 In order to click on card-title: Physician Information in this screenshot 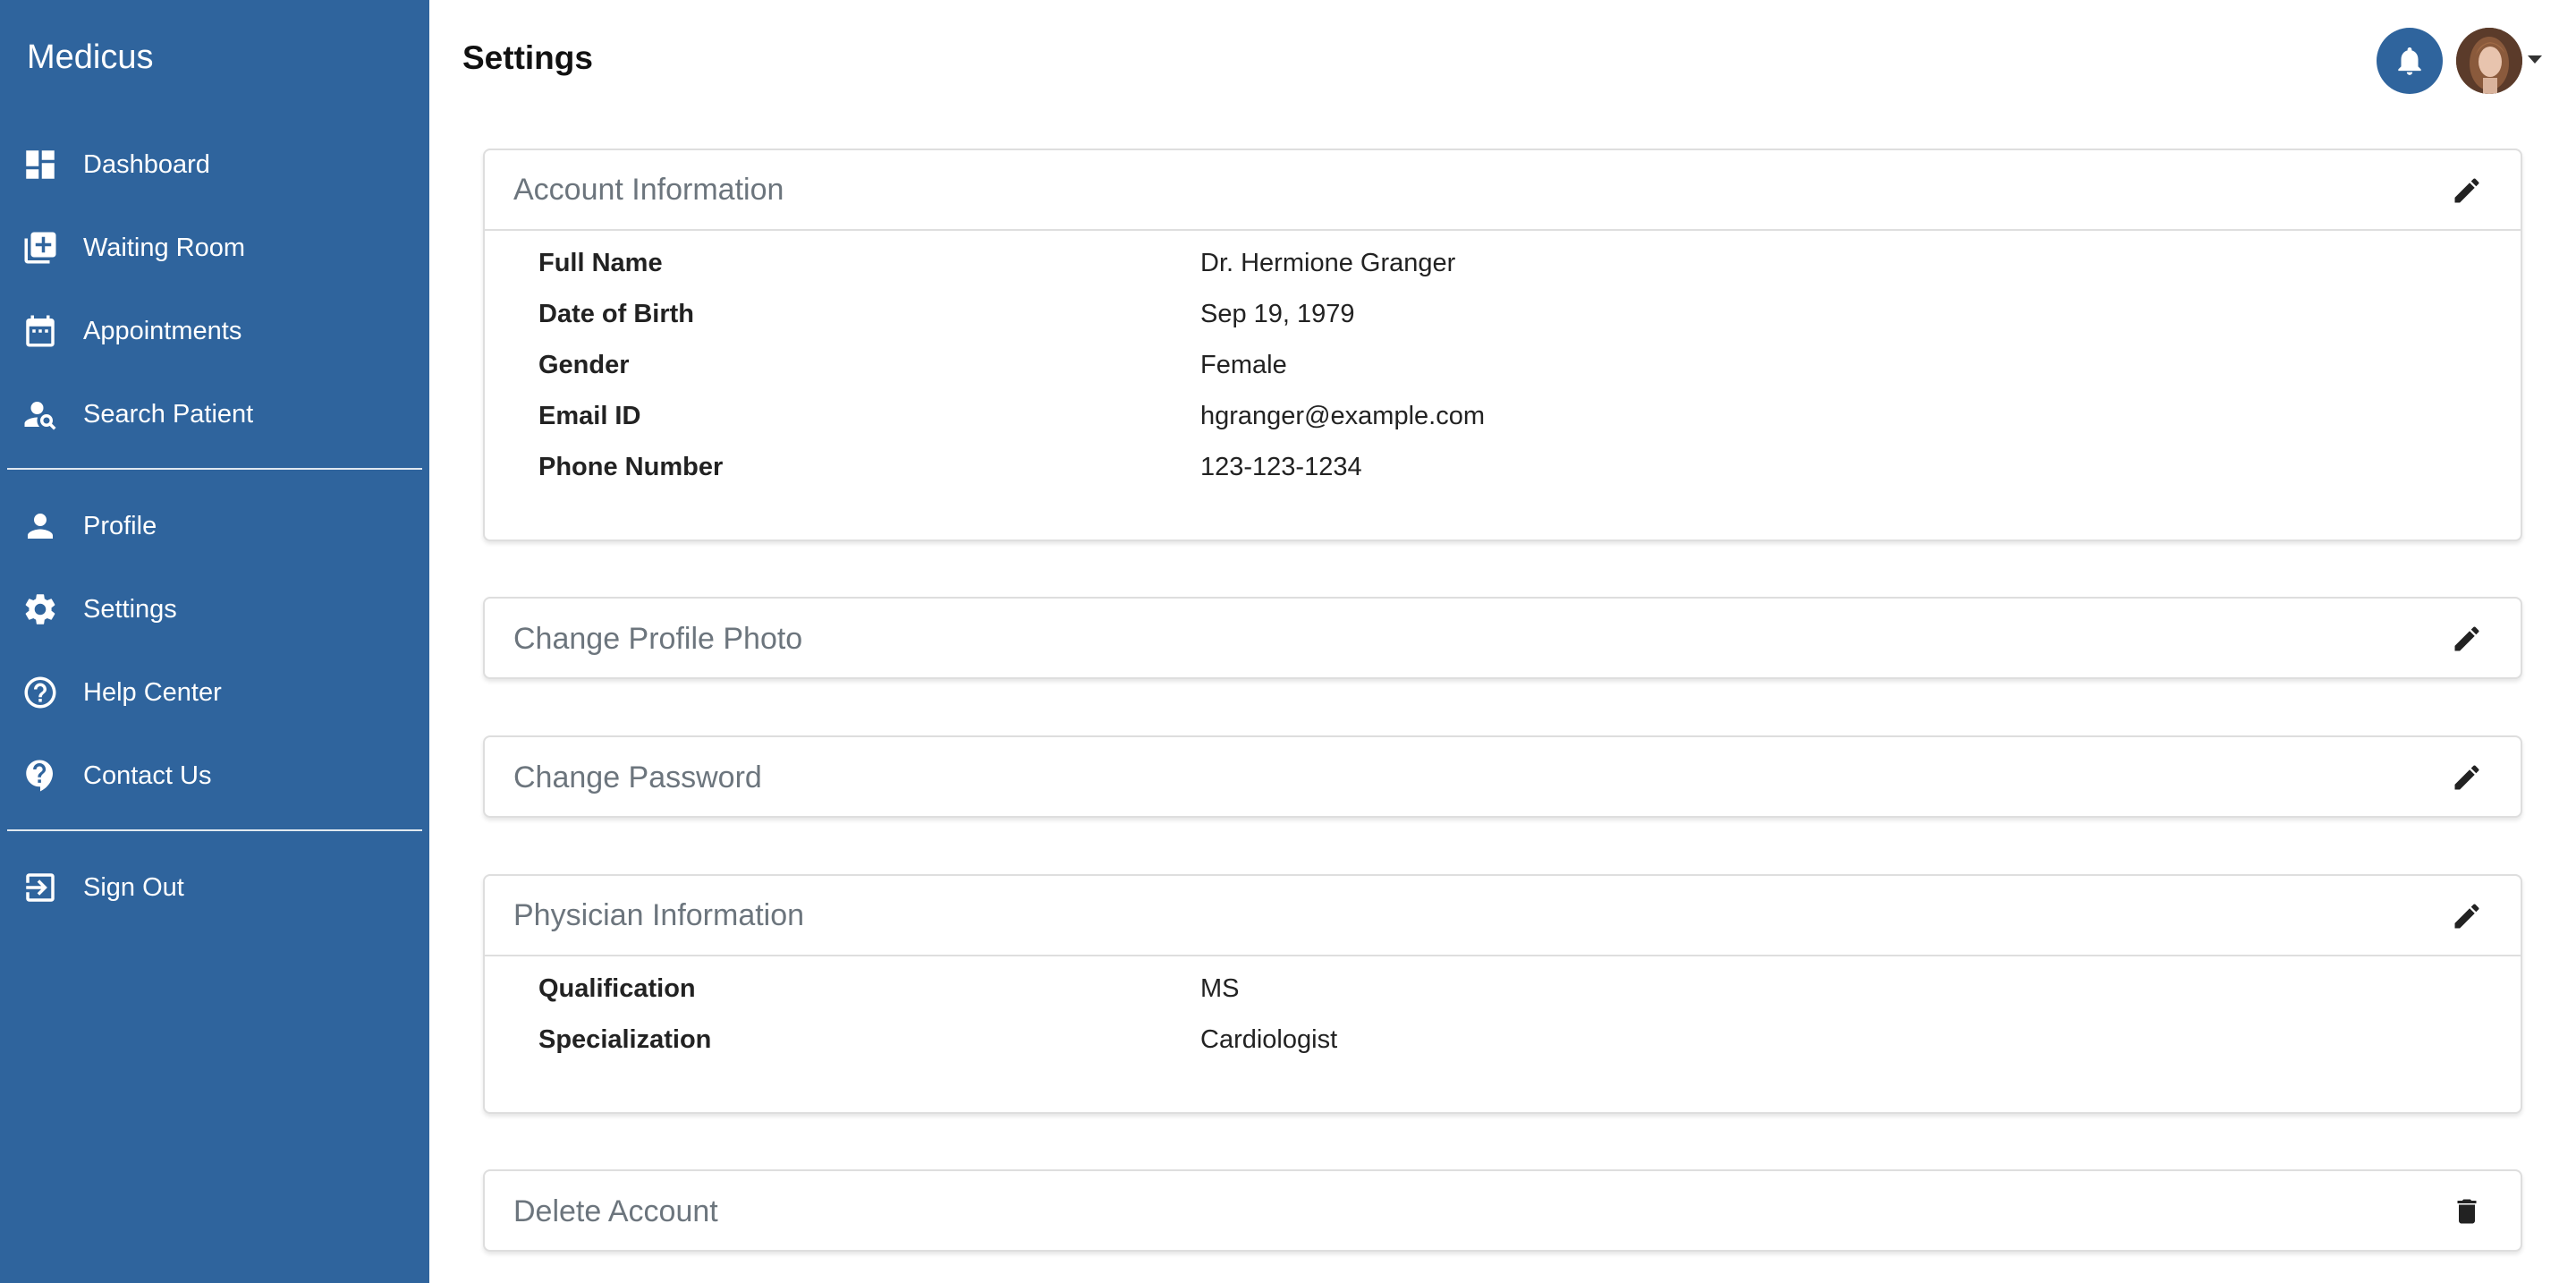, I will do `click(659, 914)`.